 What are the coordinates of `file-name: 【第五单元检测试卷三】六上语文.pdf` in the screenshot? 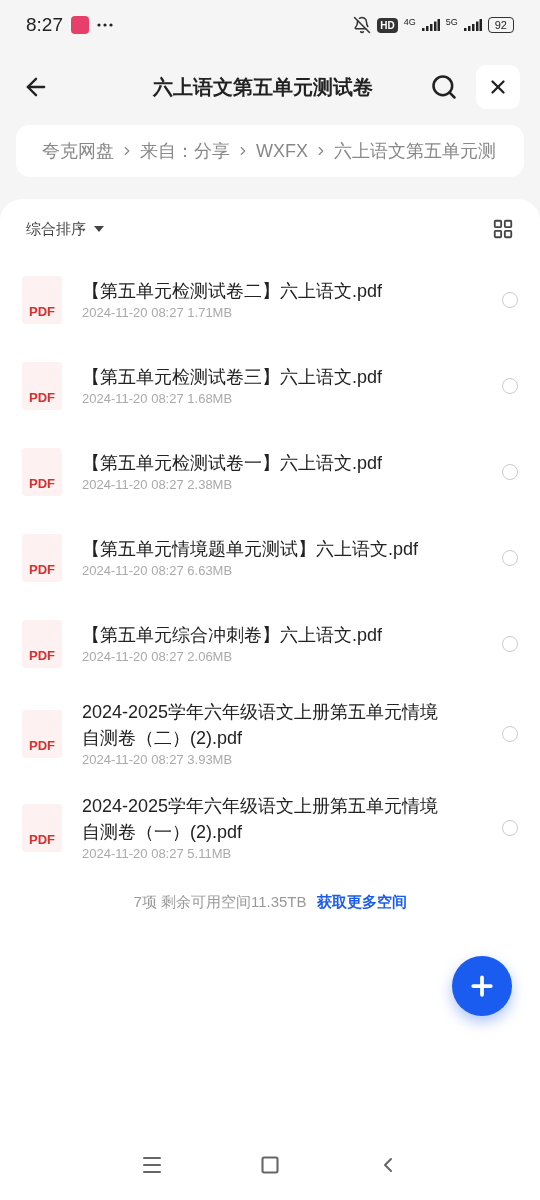 It's located at (292, 377).